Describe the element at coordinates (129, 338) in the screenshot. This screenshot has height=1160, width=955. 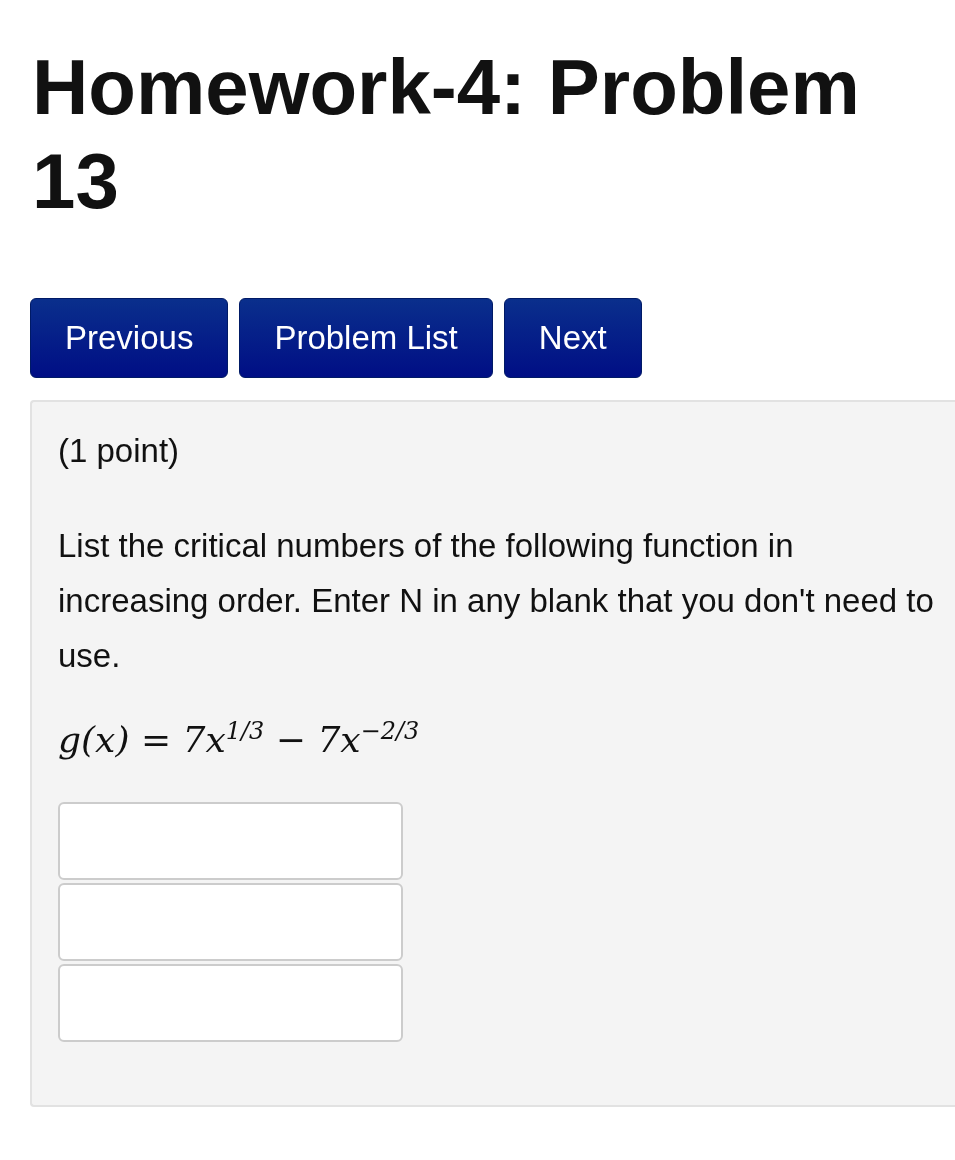
I see `nav-button: Previous` at that location.